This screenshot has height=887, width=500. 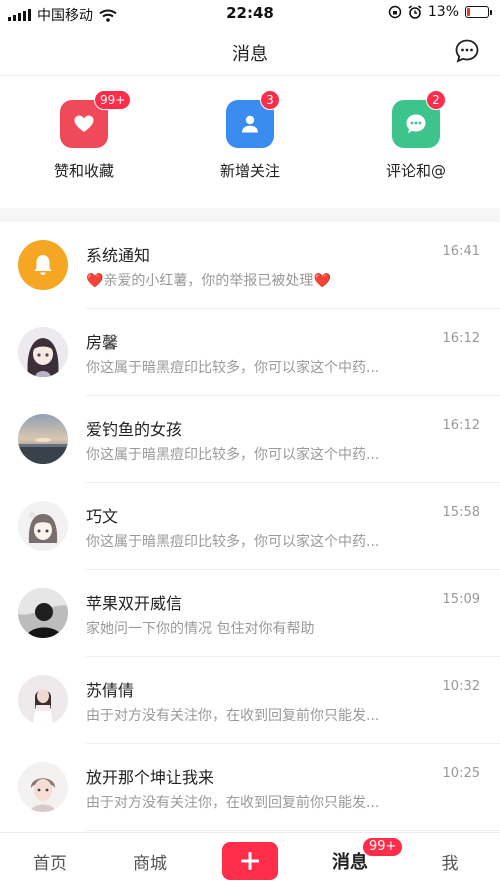 What do you see at coordinates (293, 830) in the screenshot?
I see `row-divider` at bounding box center [293, 830].